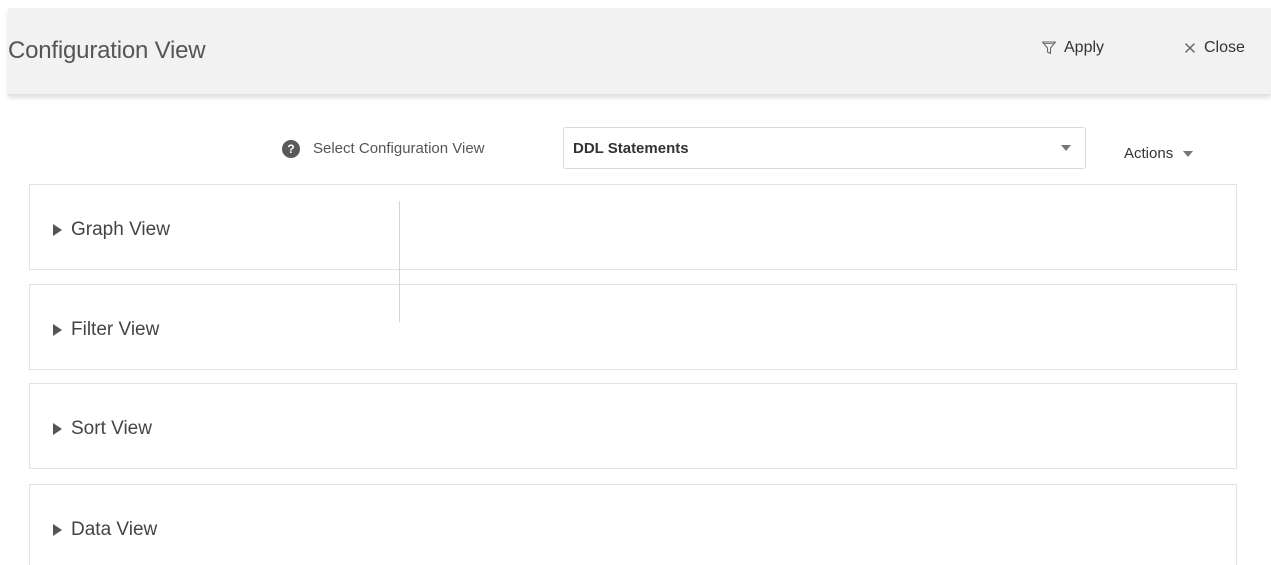 The image size is (1271, 565). Describe the element at coordinates (114, 529) in the screenshot. I see `panel-title: Data View` at that location.